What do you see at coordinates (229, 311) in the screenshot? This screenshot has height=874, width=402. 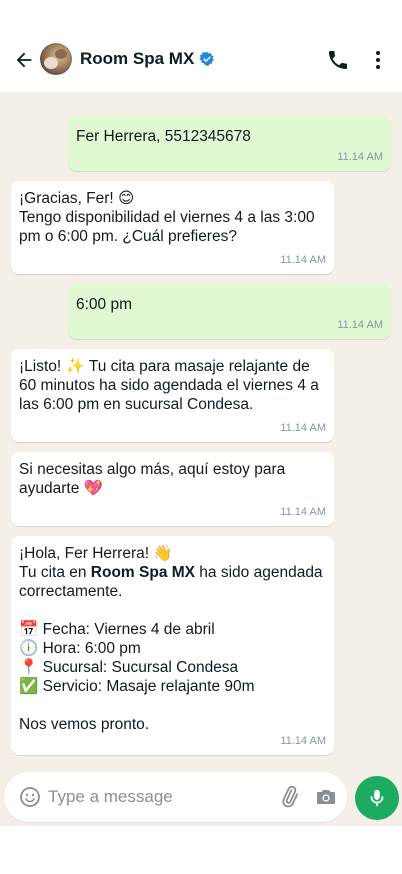 I see `message-outgoing: 6:00 pm 11.14 AM` at bounding box center [229, 311].